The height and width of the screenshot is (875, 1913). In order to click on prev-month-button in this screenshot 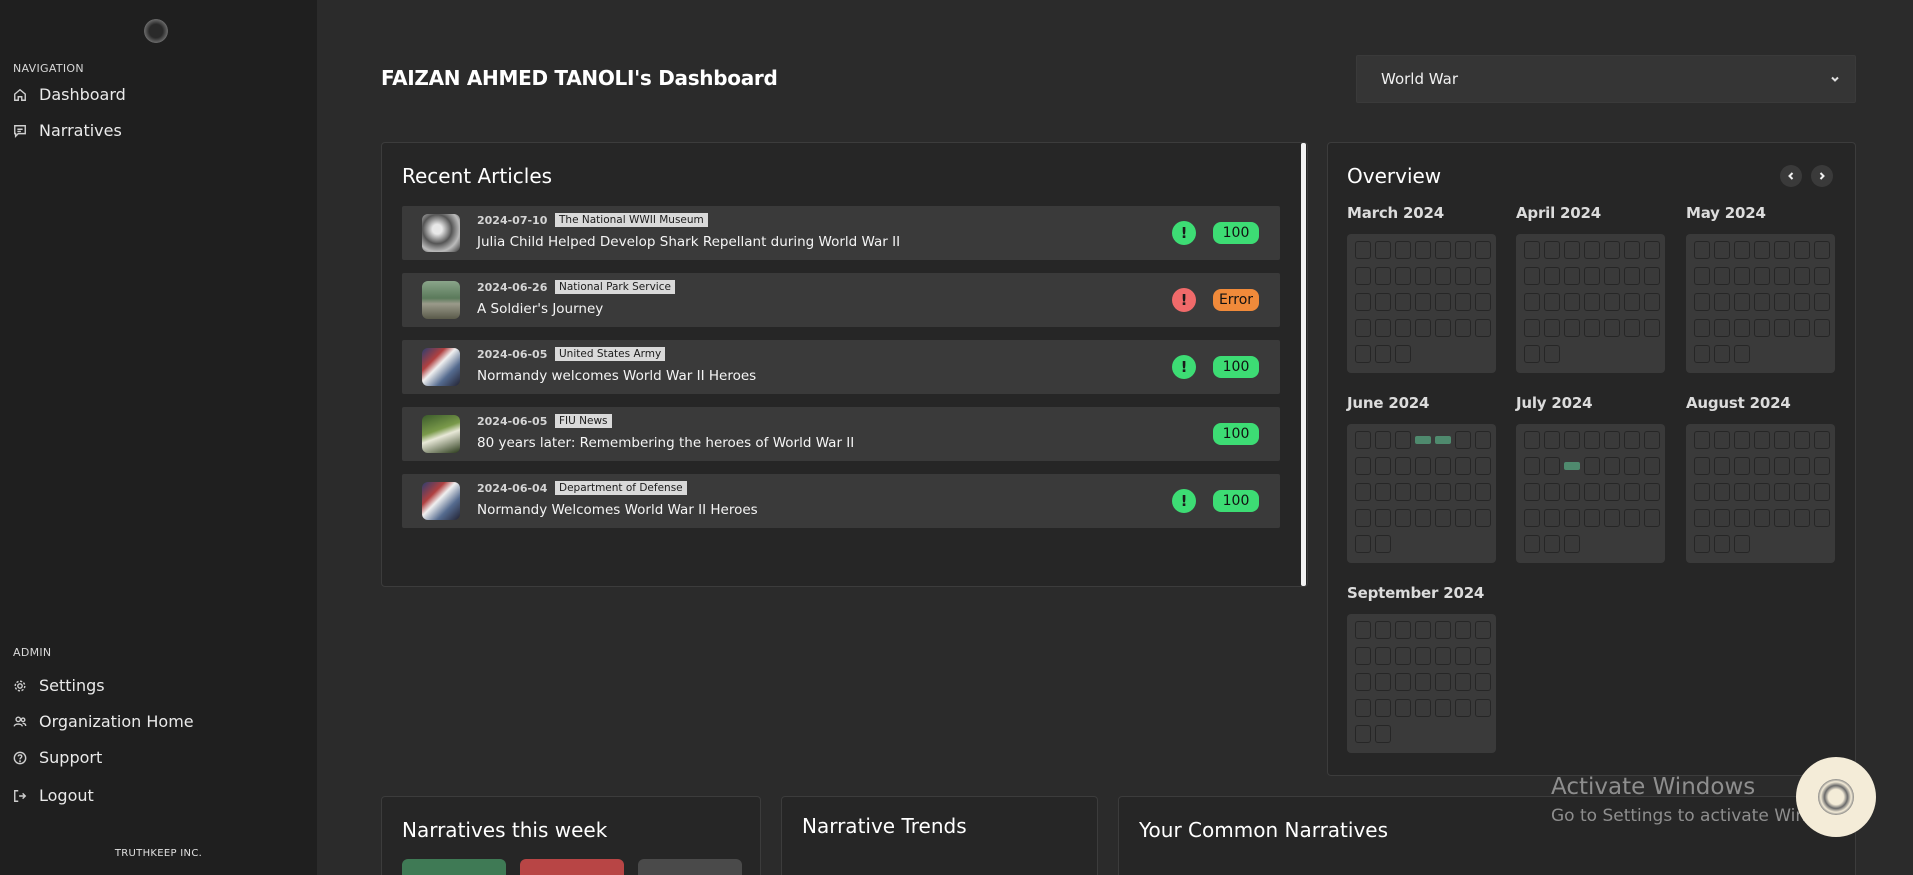, I will do `click(1791, 176)`.